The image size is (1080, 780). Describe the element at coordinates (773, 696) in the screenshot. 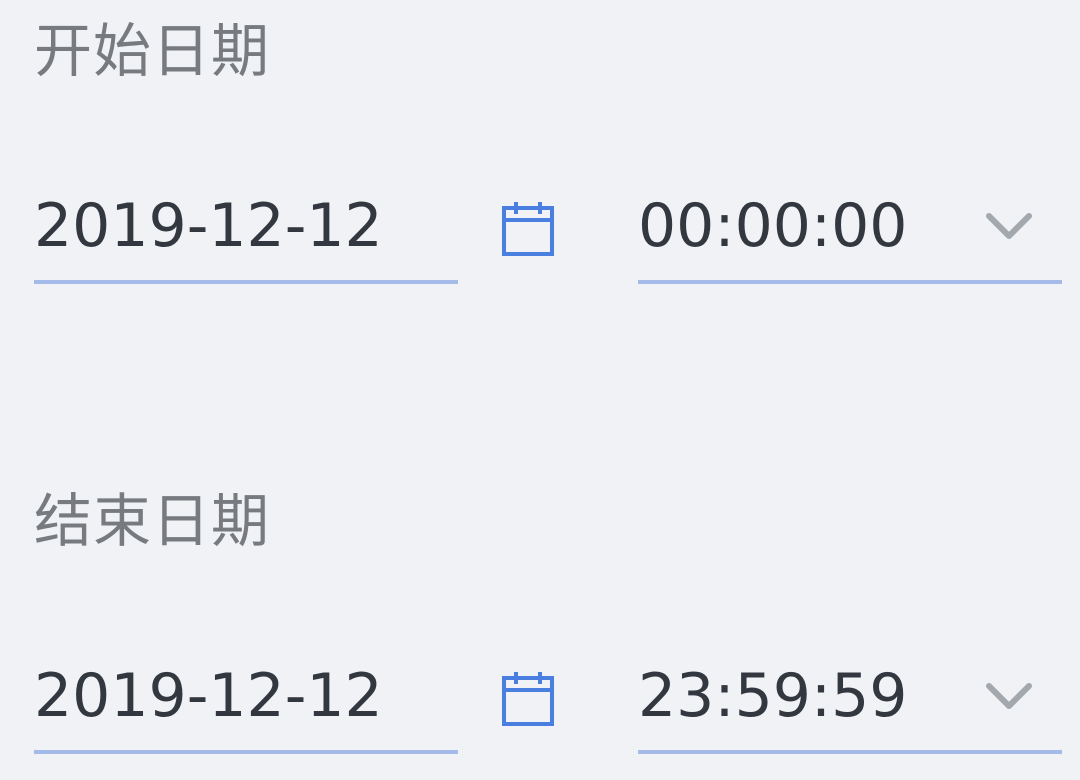

I see `end-time-value: 23:59:59` at that location.